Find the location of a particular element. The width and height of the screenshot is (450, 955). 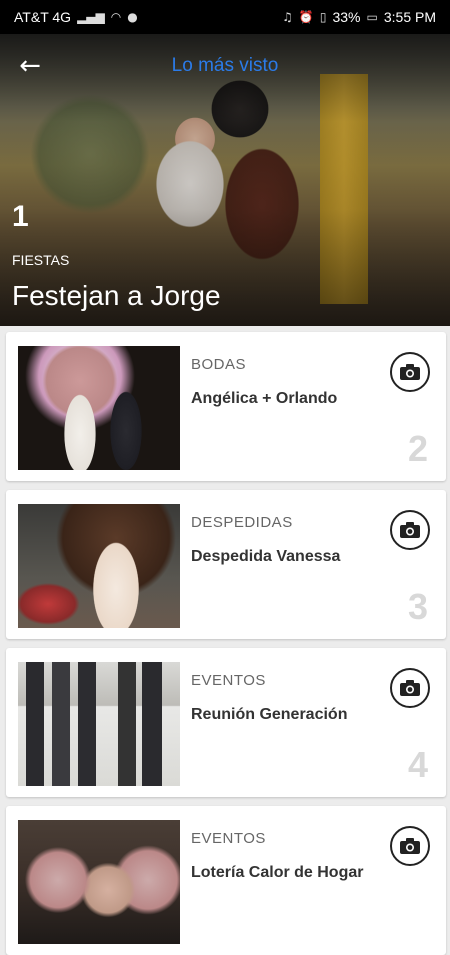

alarm-icon: ⏰ is located at coordinates (306, 17).